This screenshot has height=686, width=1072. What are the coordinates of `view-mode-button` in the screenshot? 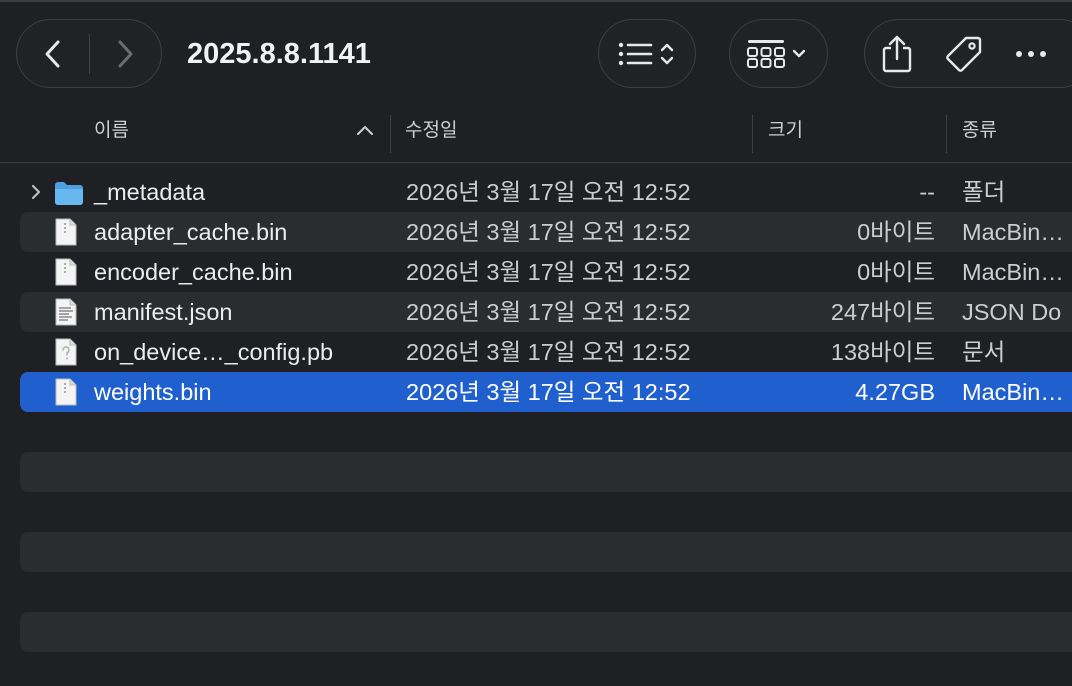 It's located at (647, 53).